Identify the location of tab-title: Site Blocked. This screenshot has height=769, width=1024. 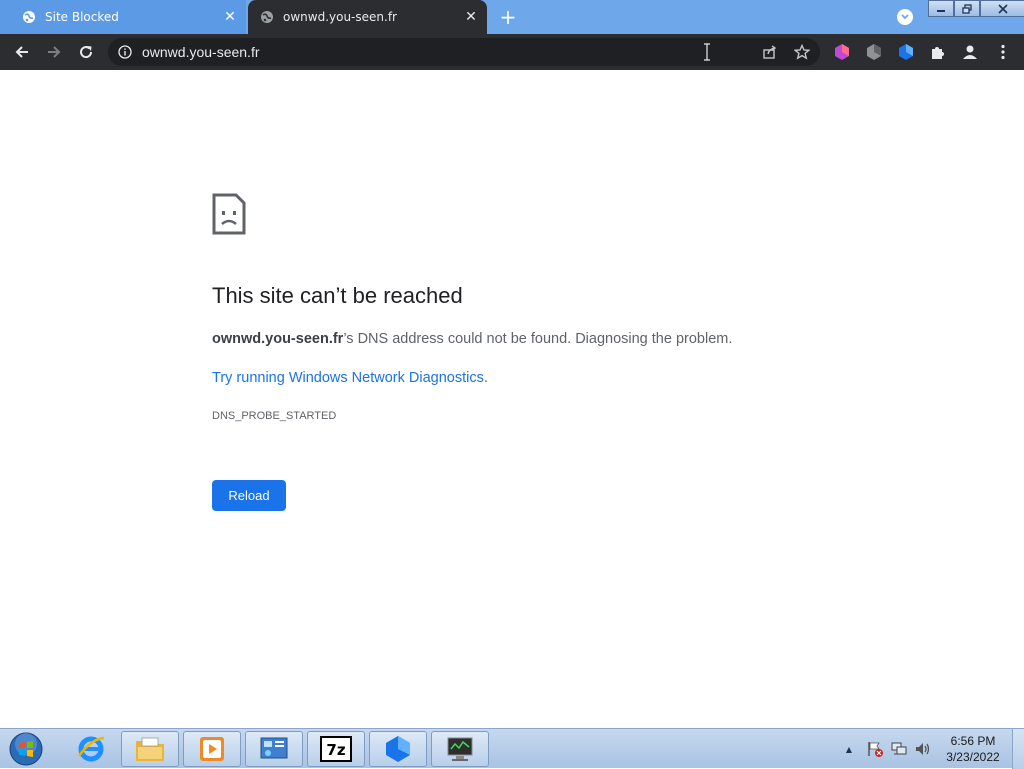
(82, 17).